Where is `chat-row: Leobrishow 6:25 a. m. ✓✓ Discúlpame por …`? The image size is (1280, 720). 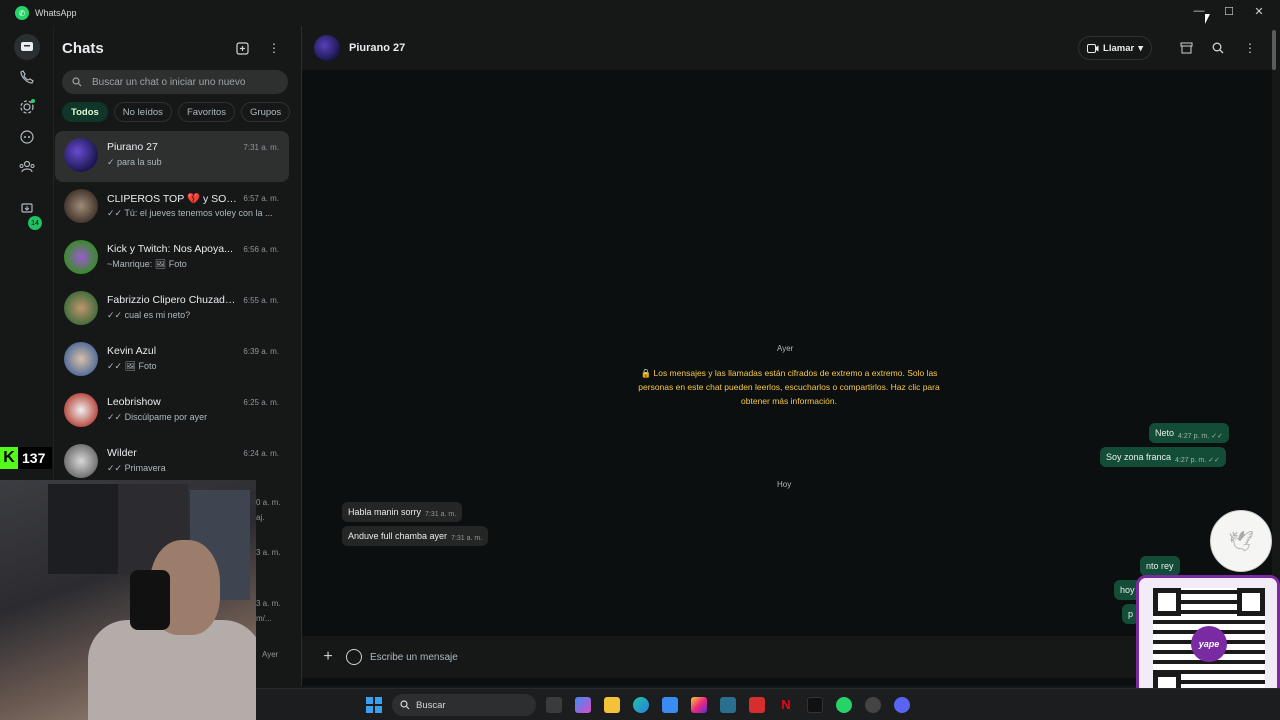 chat-row: Leobrishow 6:25 a. m. ✓✓ Discúlpame por … is located at coordinates (172, 411).